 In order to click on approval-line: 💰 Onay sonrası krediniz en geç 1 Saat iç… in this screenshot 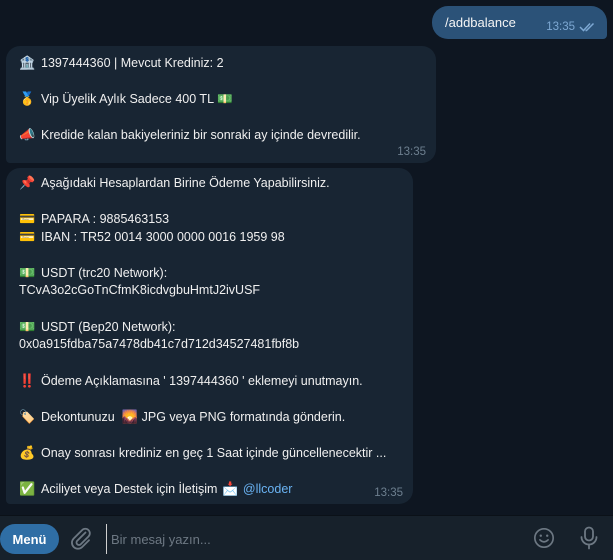, I will do `click(202, 453)`.